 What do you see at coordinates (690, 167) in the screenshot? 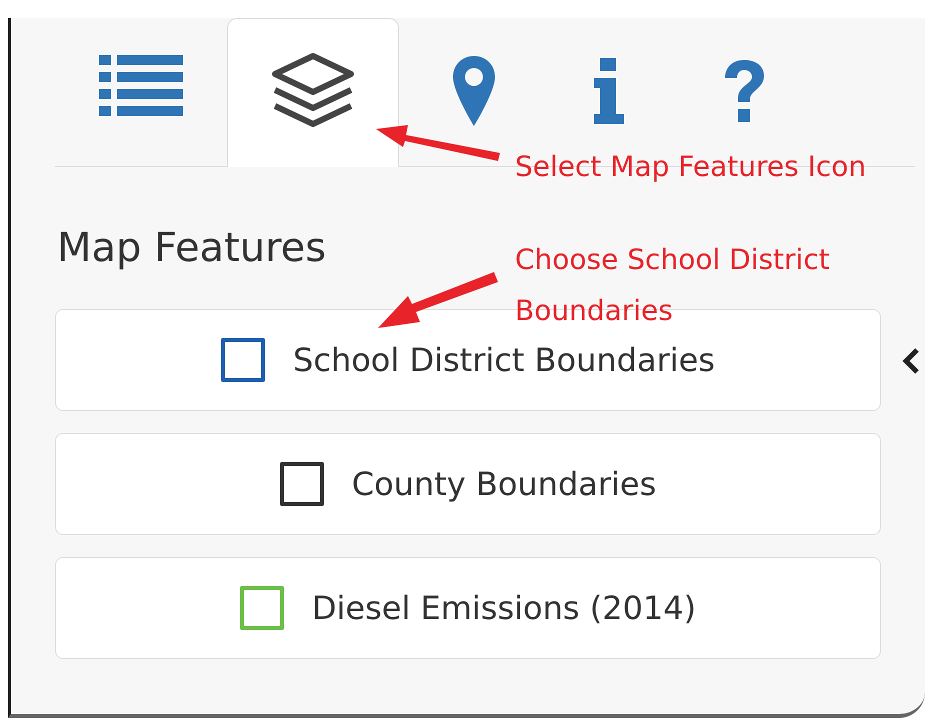
I see `annotation-text: Select Map Features Icon` at bounding box center [690, 167].